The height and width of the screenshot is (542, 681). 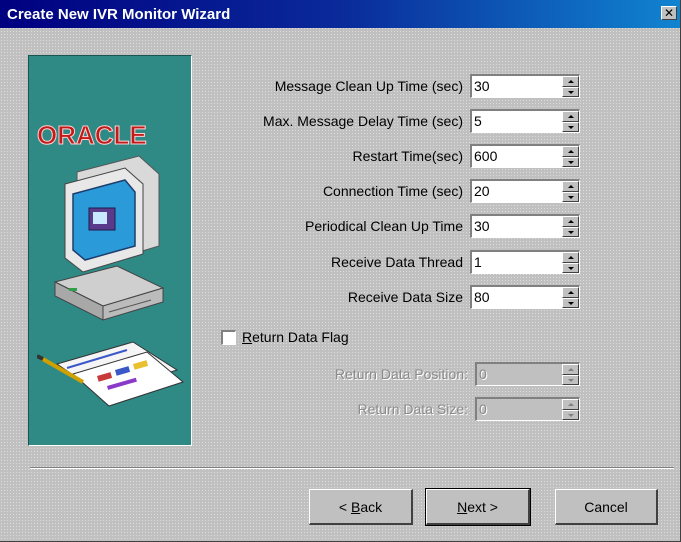 I want to click on form-row: Return Data Position: 0, so click(x=425, y=374).